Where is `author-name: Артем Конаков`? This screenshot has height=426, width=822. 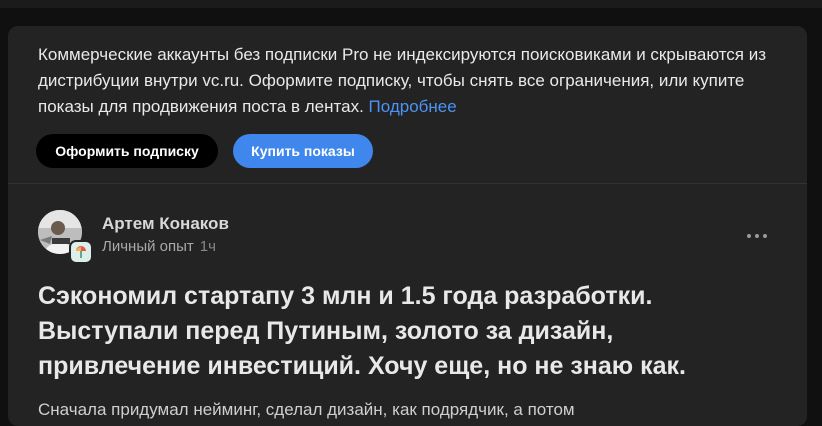
author-name: Артем Конаков is located at coordinates (165, 224).